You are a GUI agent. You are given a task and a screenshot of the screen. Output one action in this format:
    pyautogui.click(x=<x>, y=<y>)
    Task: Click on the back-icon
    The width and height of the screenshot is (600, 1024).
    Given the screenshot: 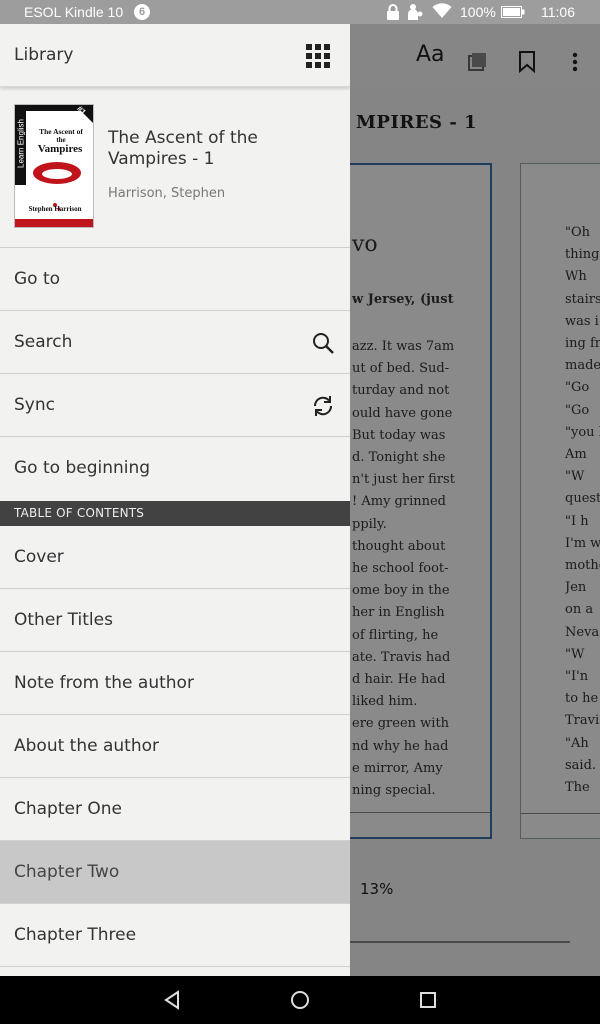 What is the action you would take?
    pyautogui.click(x=172, y=1000)
    